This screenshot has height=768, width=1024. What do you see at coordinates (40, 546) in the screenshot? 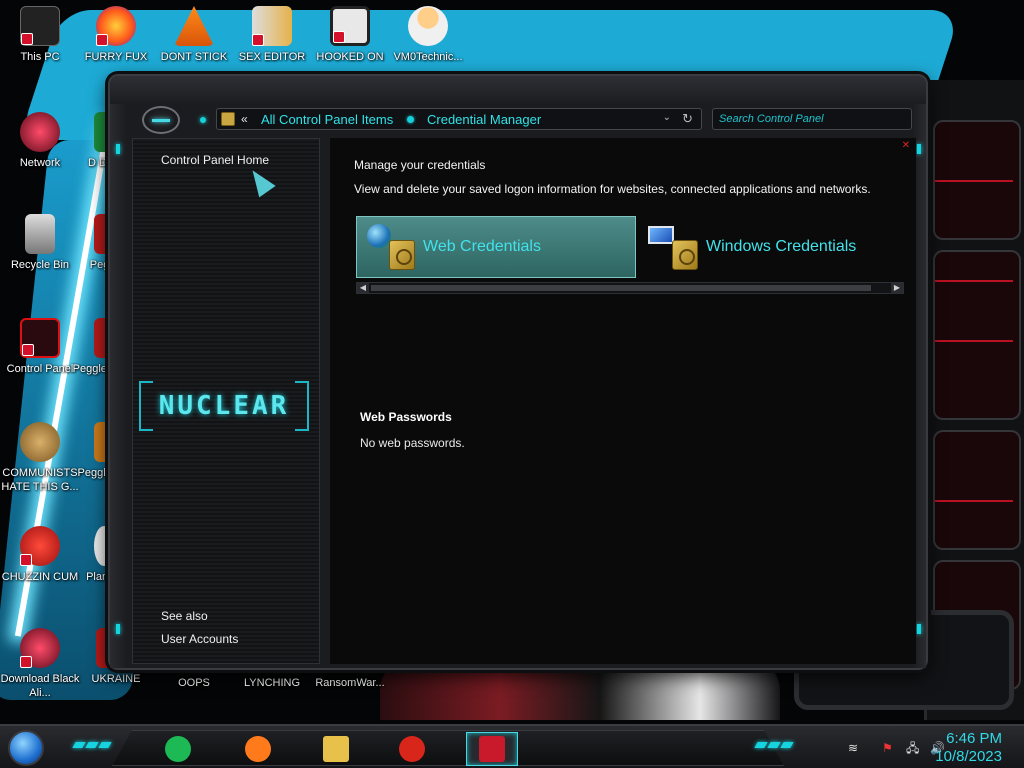
I see `chuzzle-icon` at bounding box center [40, 546].